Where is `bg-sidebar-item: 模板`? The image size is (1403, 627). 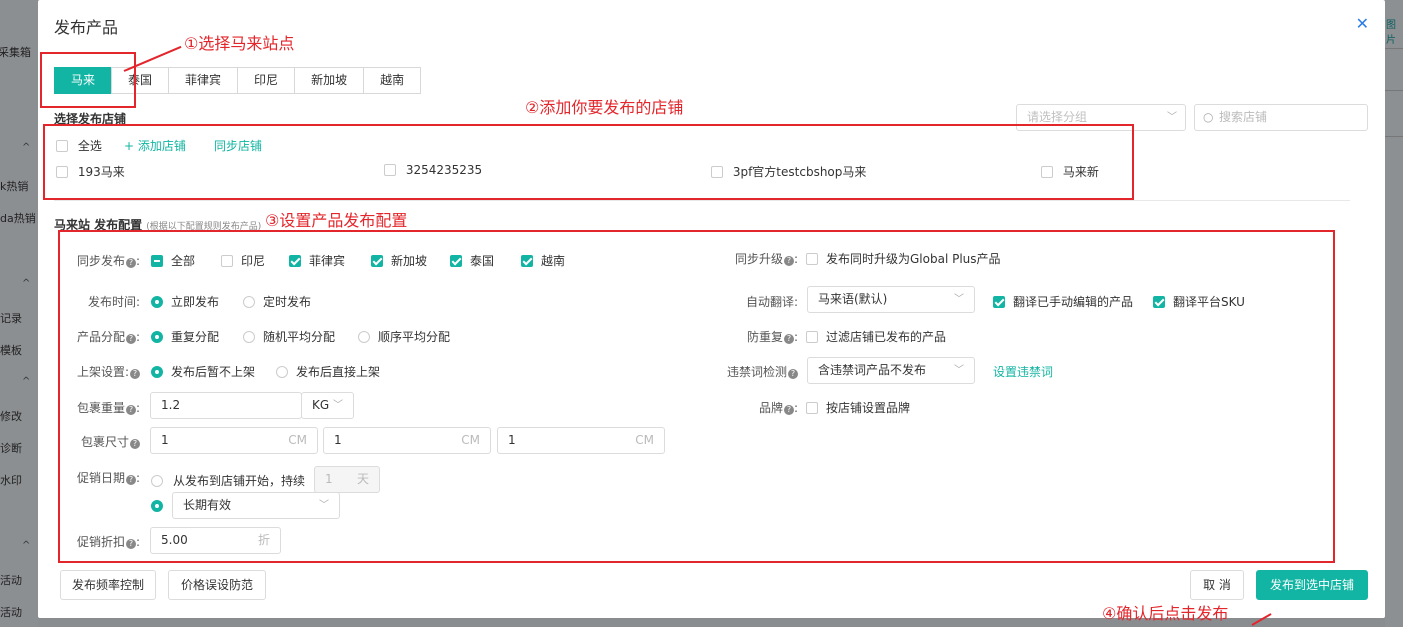
bg-sidebar-item: 模板 is located at coordinates (11, 350).